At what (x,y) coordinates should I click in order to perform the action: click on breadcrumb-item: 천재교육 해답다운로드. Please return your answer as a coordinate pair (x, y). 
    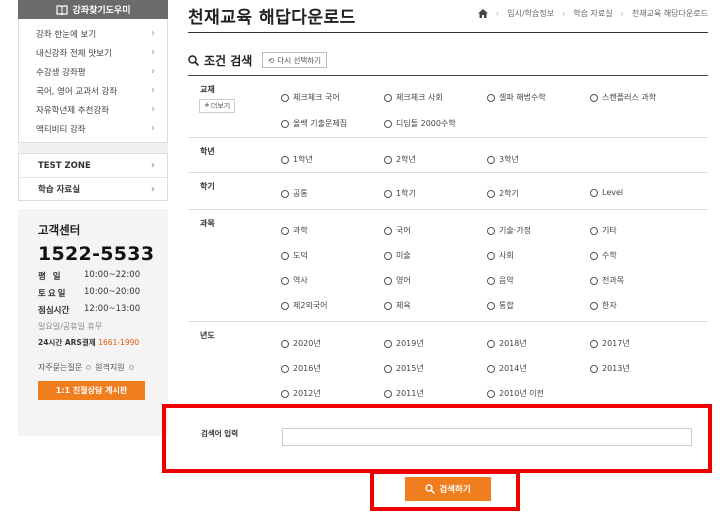
    Looking at the image, I should click on (670, 13).